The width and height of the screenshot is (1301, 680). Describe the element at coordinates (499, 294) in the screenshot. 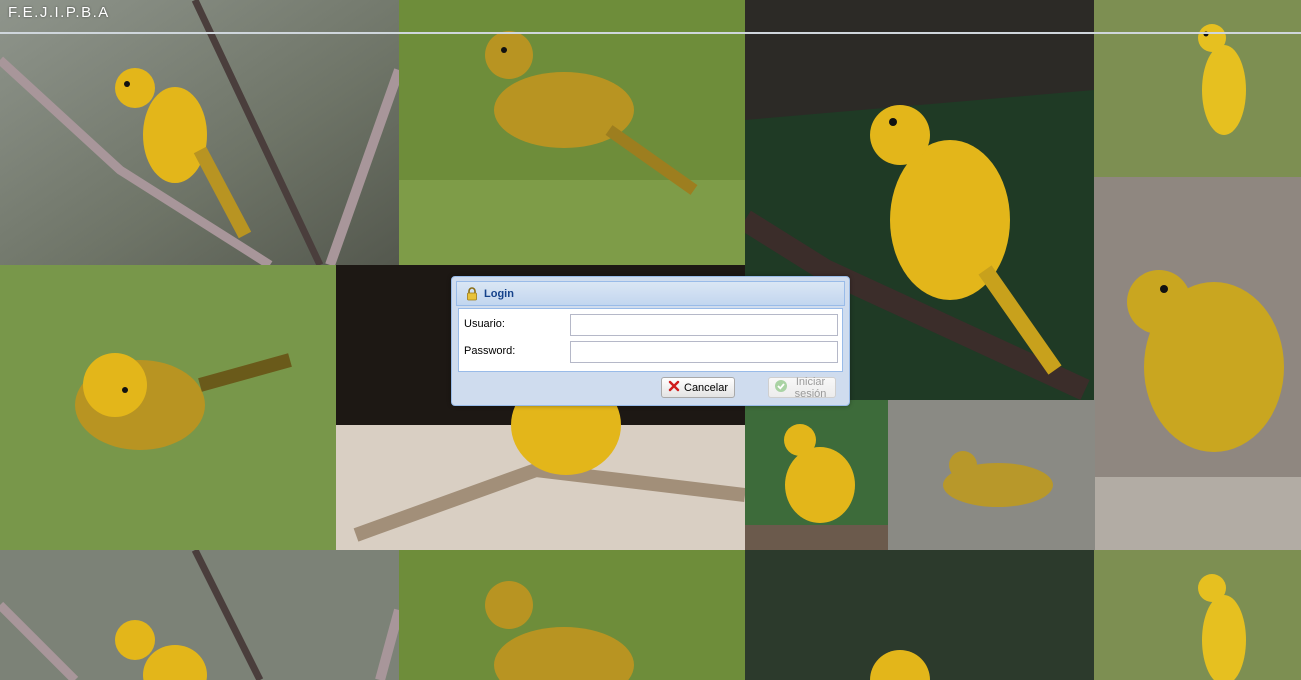

I see `login-window-title: Login` at that location.